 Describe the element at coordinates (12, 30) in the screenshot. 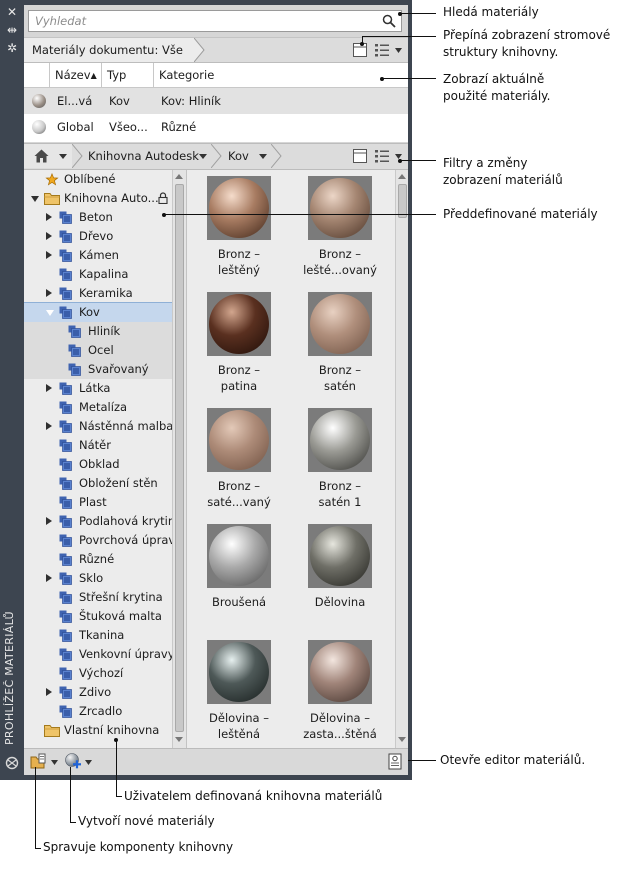

I see `auto-hide-icon: ⇹` at that location.